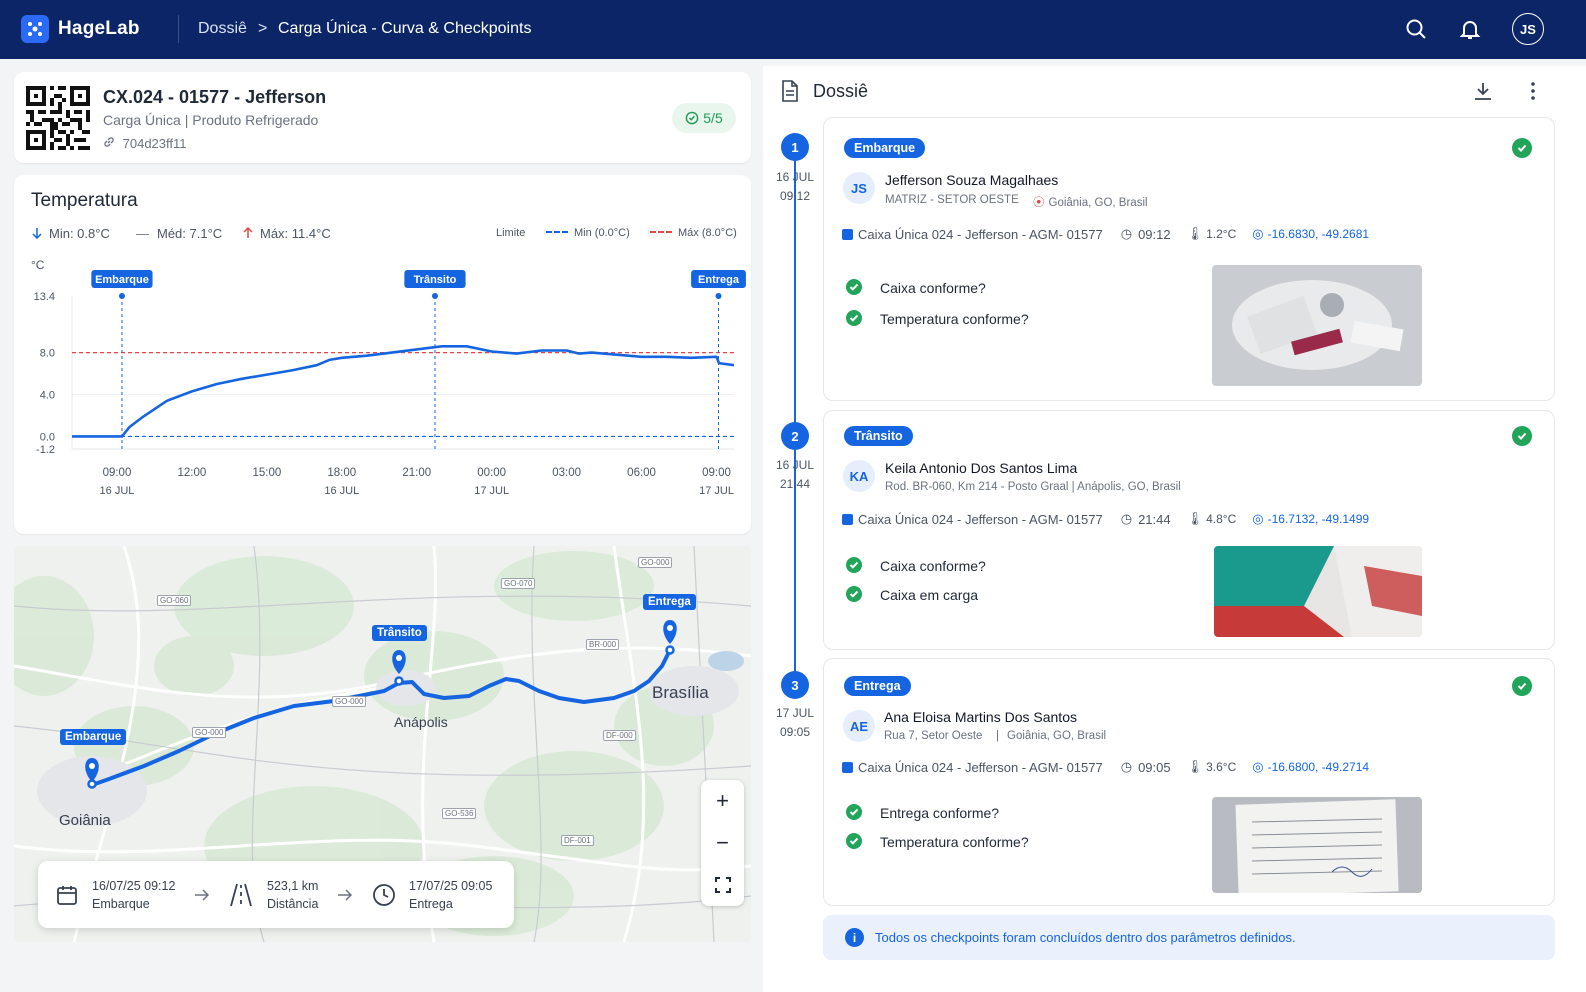  What do you see at coordinates (790, 91) in the screenshot?
I see `document-icon` at bounding box center [790, 91].